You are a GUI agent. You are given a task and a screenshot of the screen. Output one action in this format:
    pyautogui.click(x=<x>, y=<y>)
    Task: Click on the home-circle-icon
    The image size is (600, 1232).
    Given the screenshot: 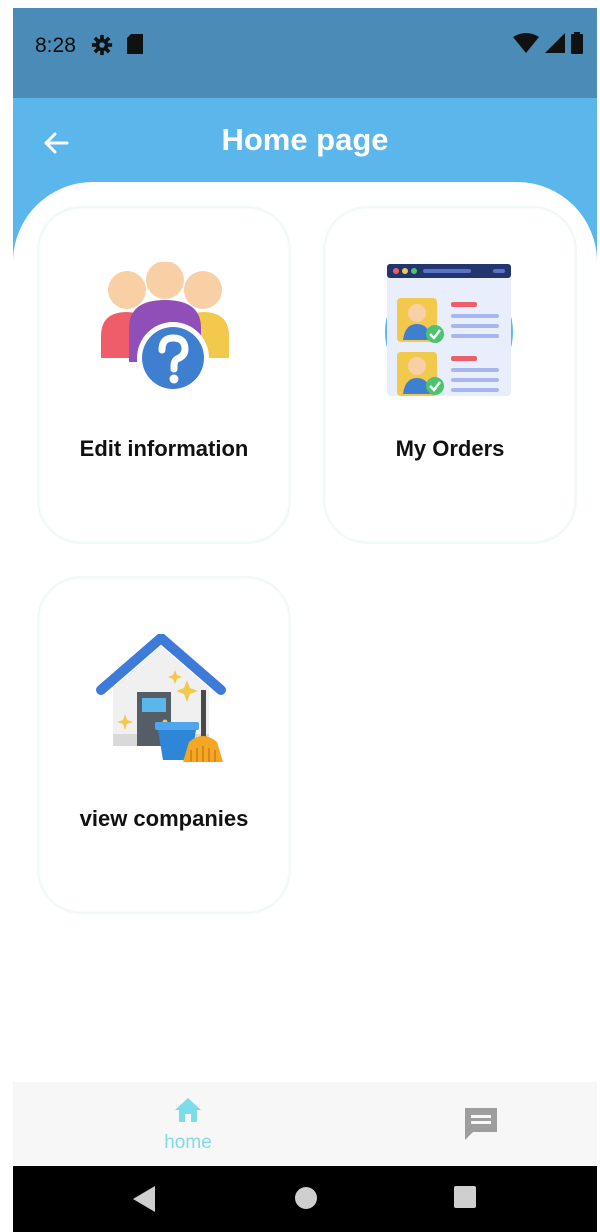 What is the action you would take?
    pyautogui.click(x=306, y=1198)
    